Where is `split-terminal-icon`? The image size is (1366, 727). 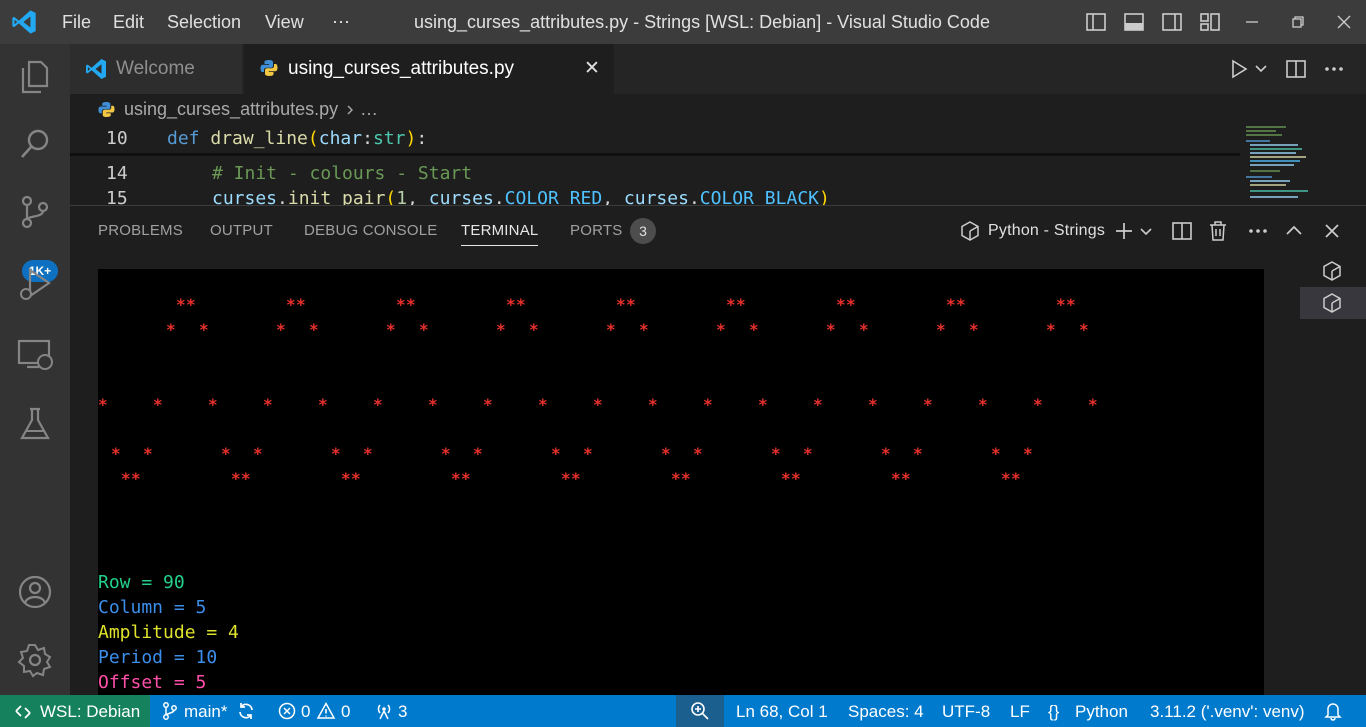
split-terminal-icon is located at coordinates (1182, 231).